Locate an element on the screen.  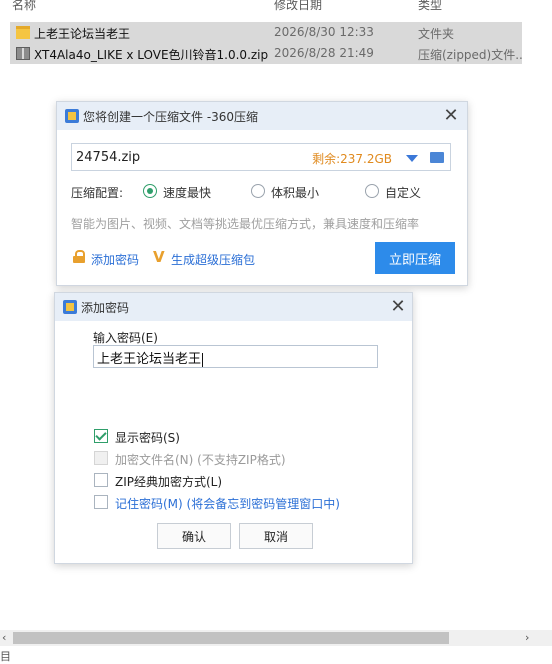
radio-custom-label: 自定义 is located at coordinates (403, 192).